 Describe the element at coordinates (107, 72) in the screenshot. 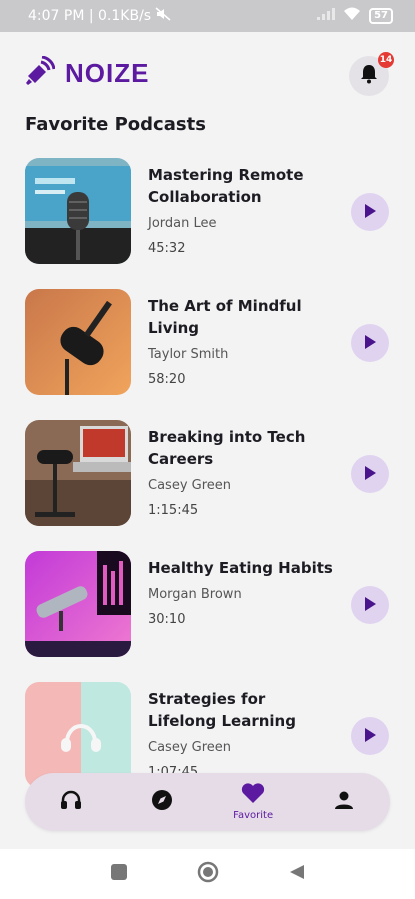

I see `app-name: NOIZE` at that location.